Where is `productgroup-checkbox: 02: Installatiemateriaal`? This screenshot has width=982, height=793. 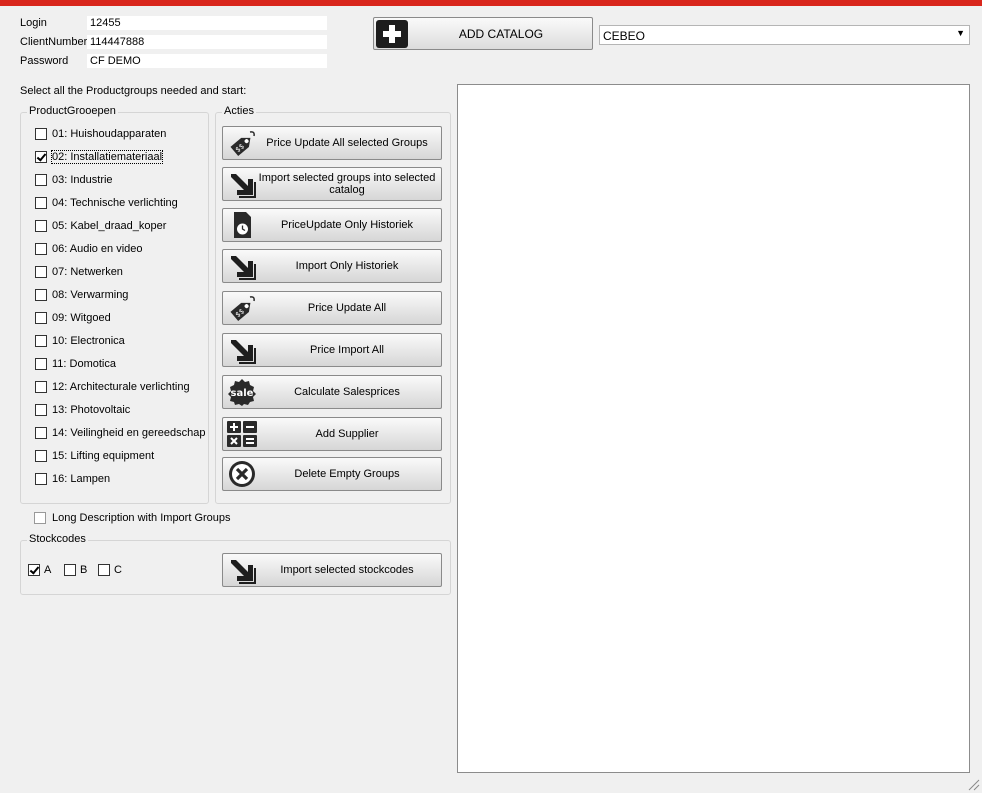
productgroup-checkbox: 02: Installatiemateriaal is located at coordinates (99, 157).